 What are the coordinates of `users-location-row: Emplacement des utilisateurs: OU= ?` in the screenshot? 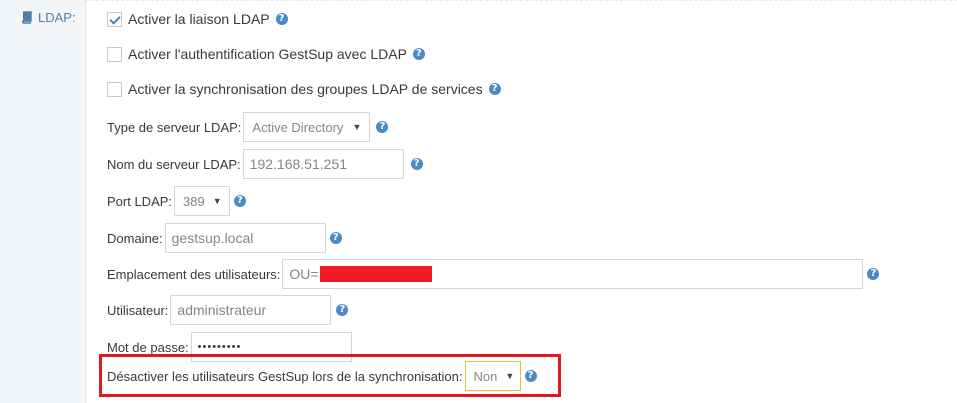 It's located at (493, 274).